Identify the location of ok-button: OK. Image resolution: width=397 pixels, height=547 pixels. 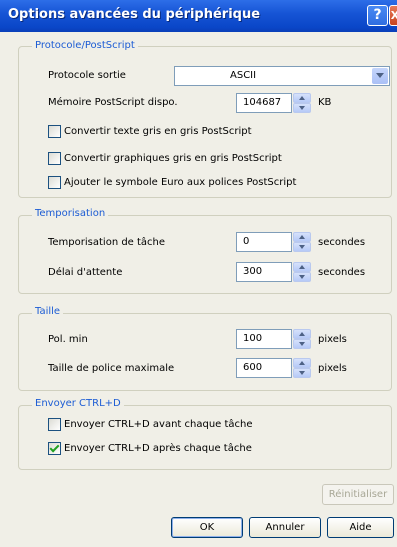
(207, 527).